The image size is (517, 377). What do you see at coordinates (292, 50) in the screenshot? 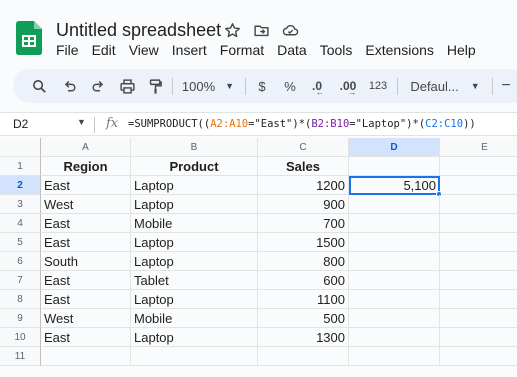
I see `menu-data: Data` at bounding box center [292, 50].